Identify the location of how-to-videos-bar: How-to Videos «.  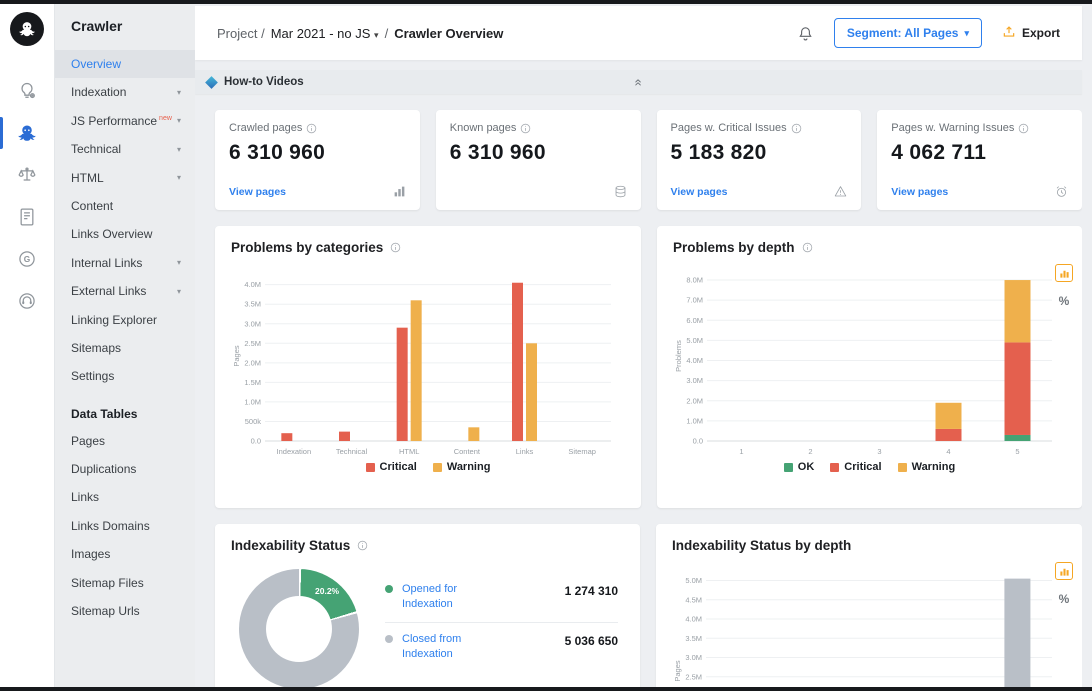
(638, 82).